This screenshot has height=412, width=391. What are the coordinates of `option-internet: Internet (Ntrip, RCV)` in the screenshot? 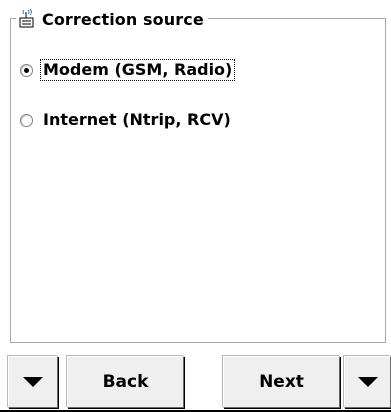 It's located at (126, 120).